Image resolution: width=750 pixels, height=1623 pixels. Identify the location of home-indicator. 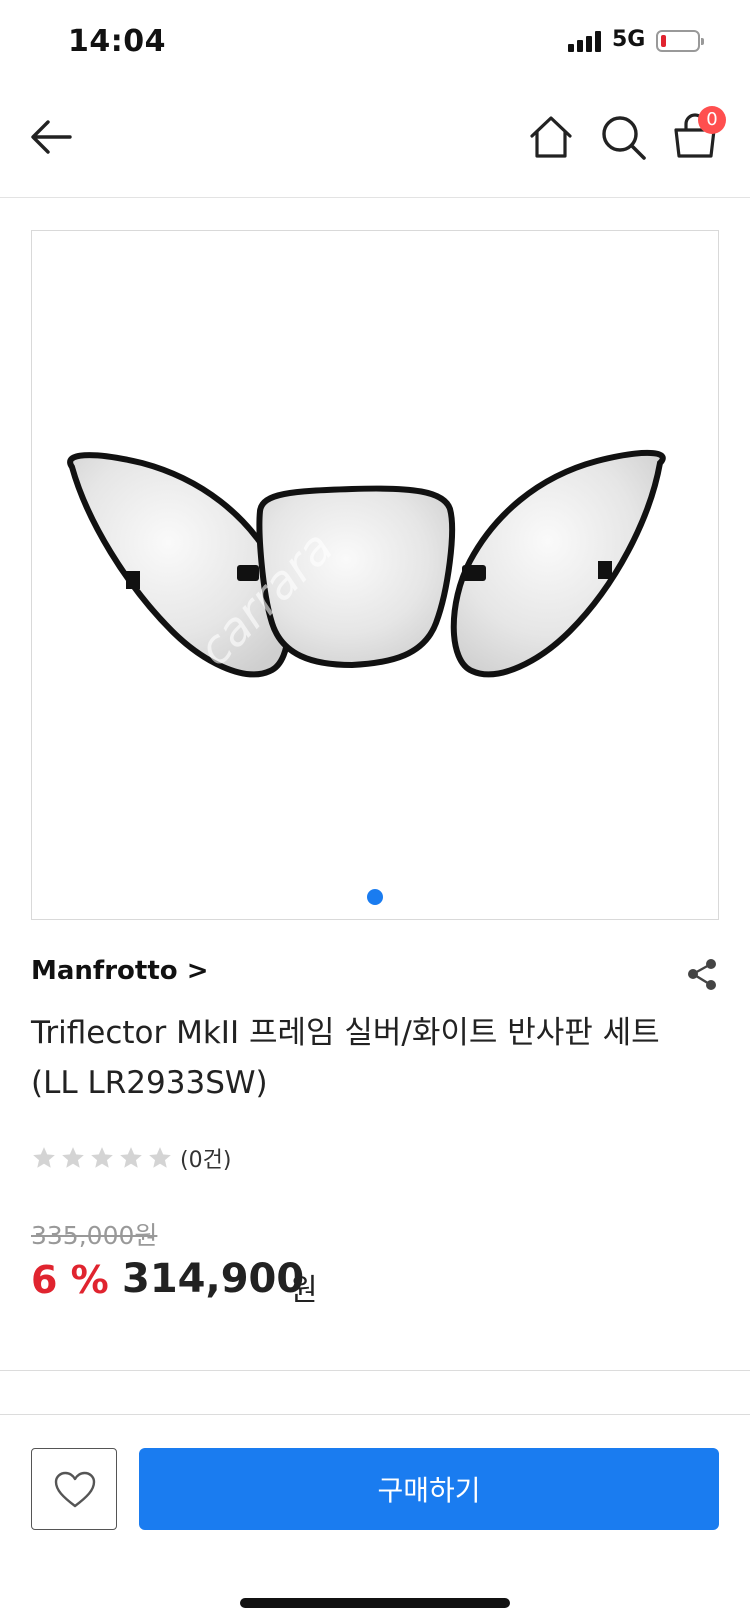
(375, 1603).